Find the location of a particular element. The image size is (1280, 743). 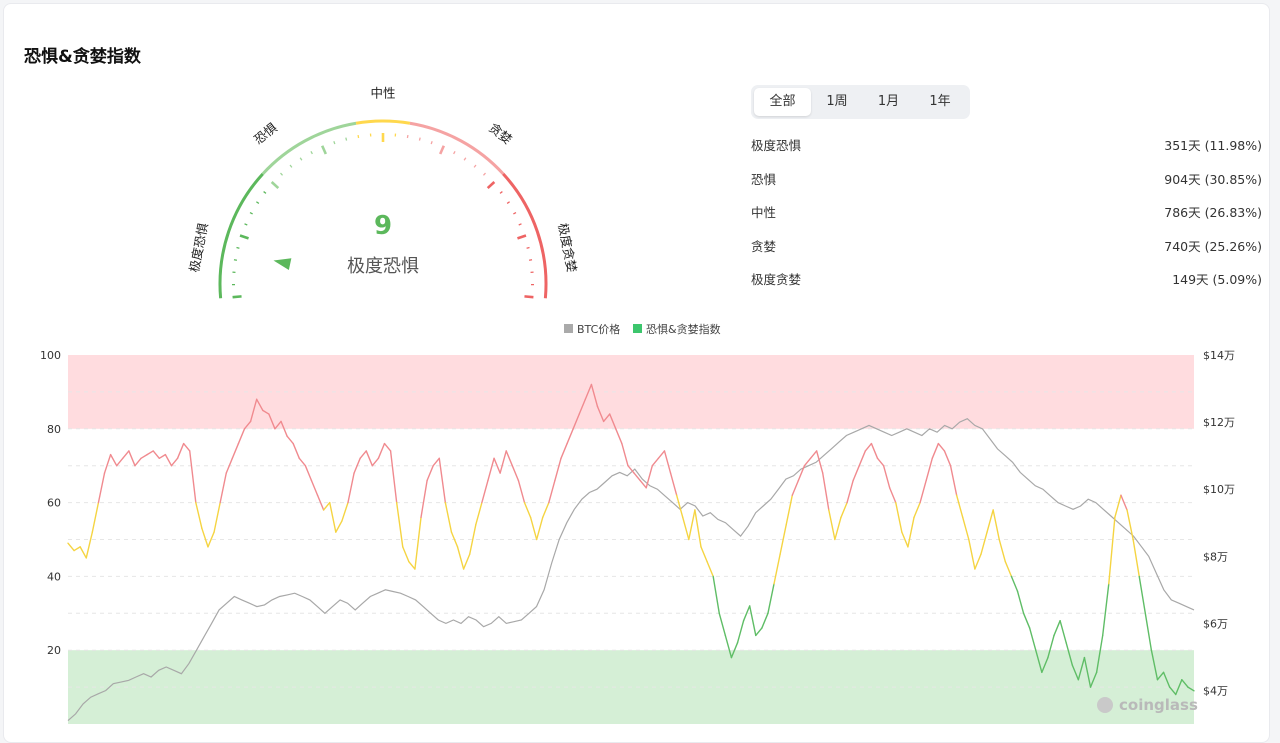

gauge-label: 极度贪婪 is located at coordinates (567, 248).